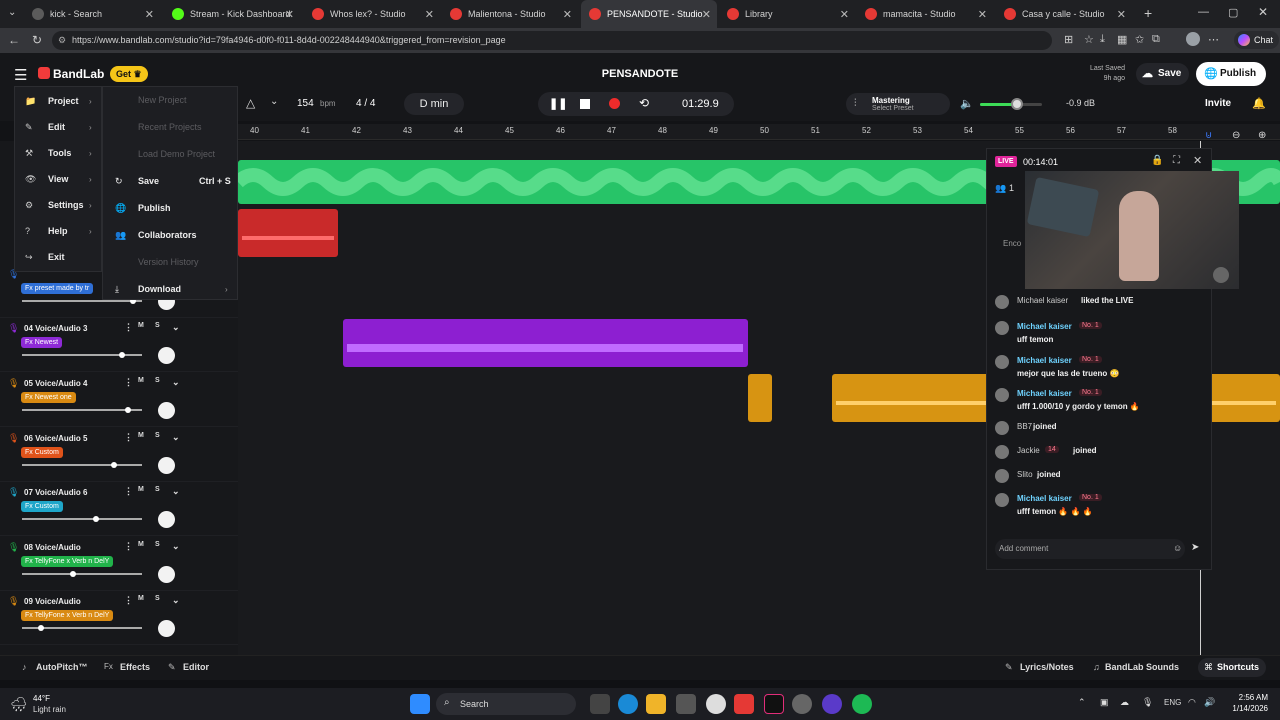  What do you see at coordinates (759, 132) in the screenshot?
I see `timeline-ruler: 40 41 42 43 44 45 46 47 48 49 50 51 52 53 54 55 56 57 58` at bounding box center [759, 132].